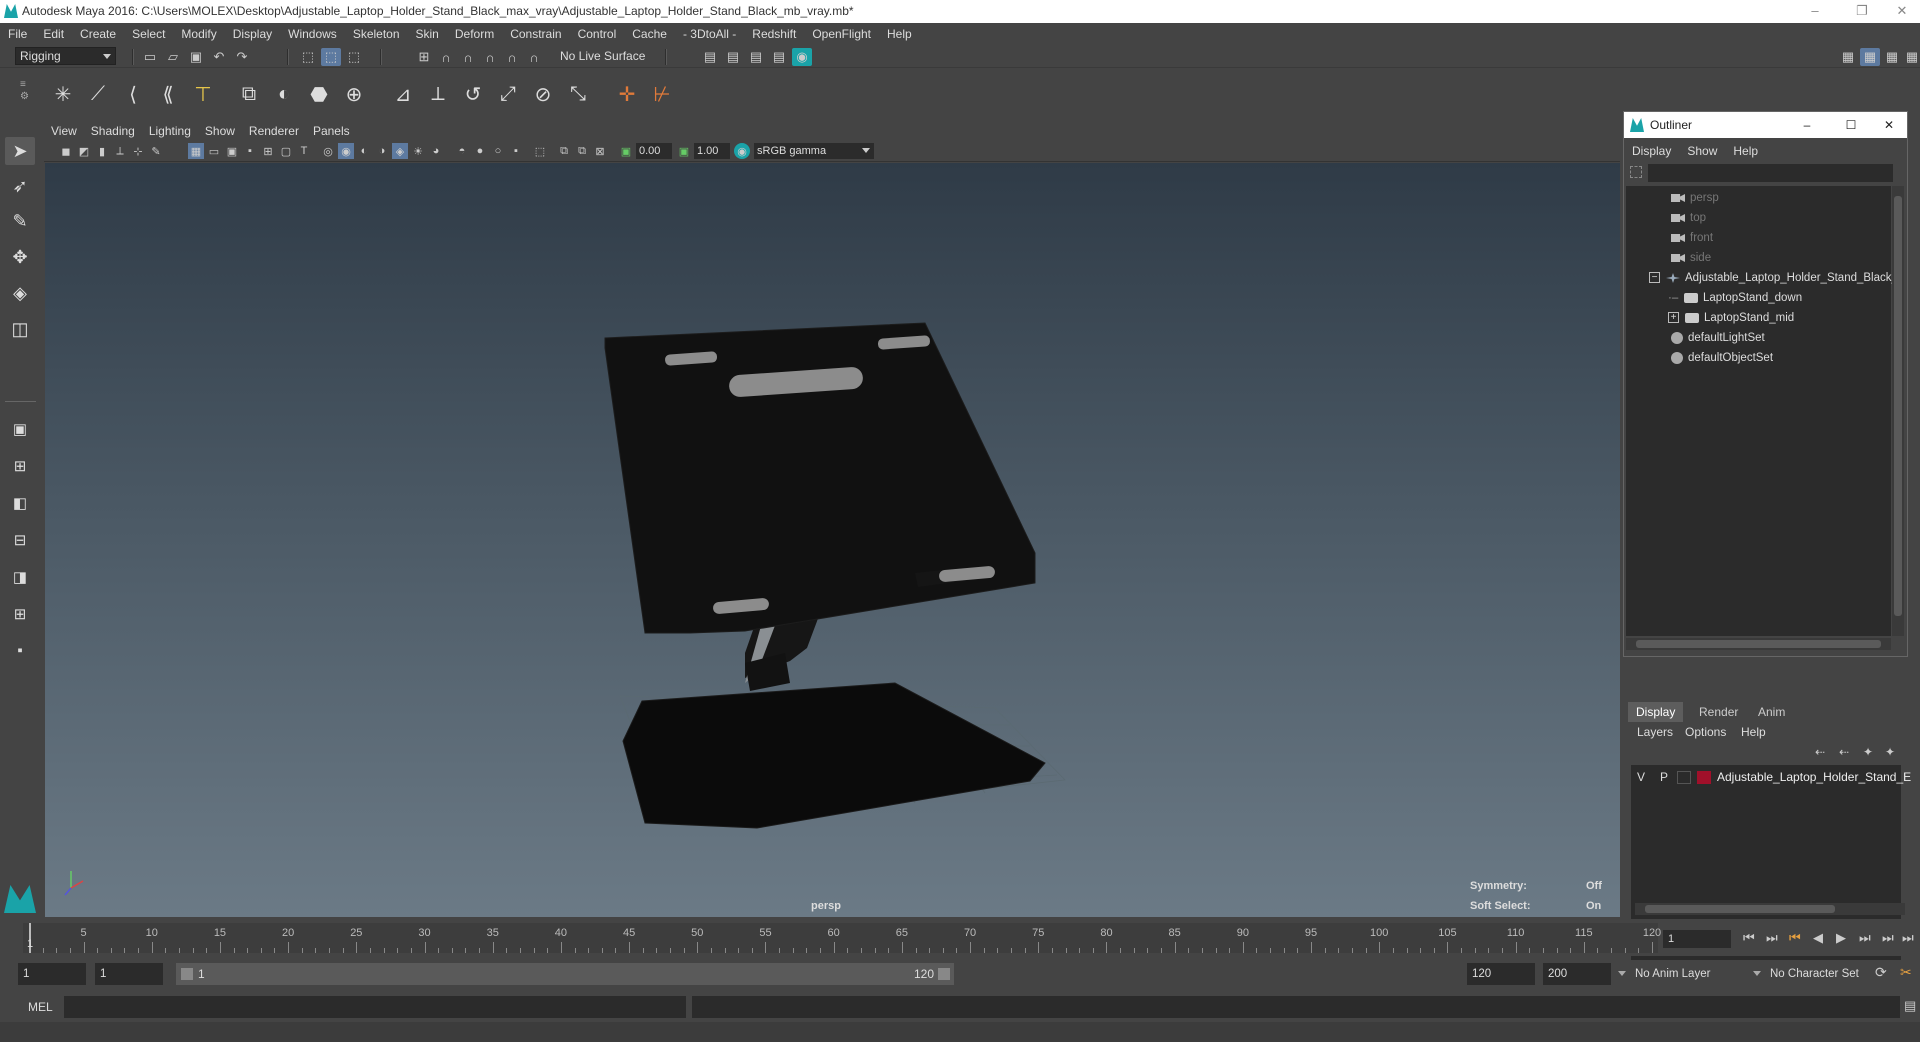  I want to click on lattice-icon: ⊕, so click(354, 94).